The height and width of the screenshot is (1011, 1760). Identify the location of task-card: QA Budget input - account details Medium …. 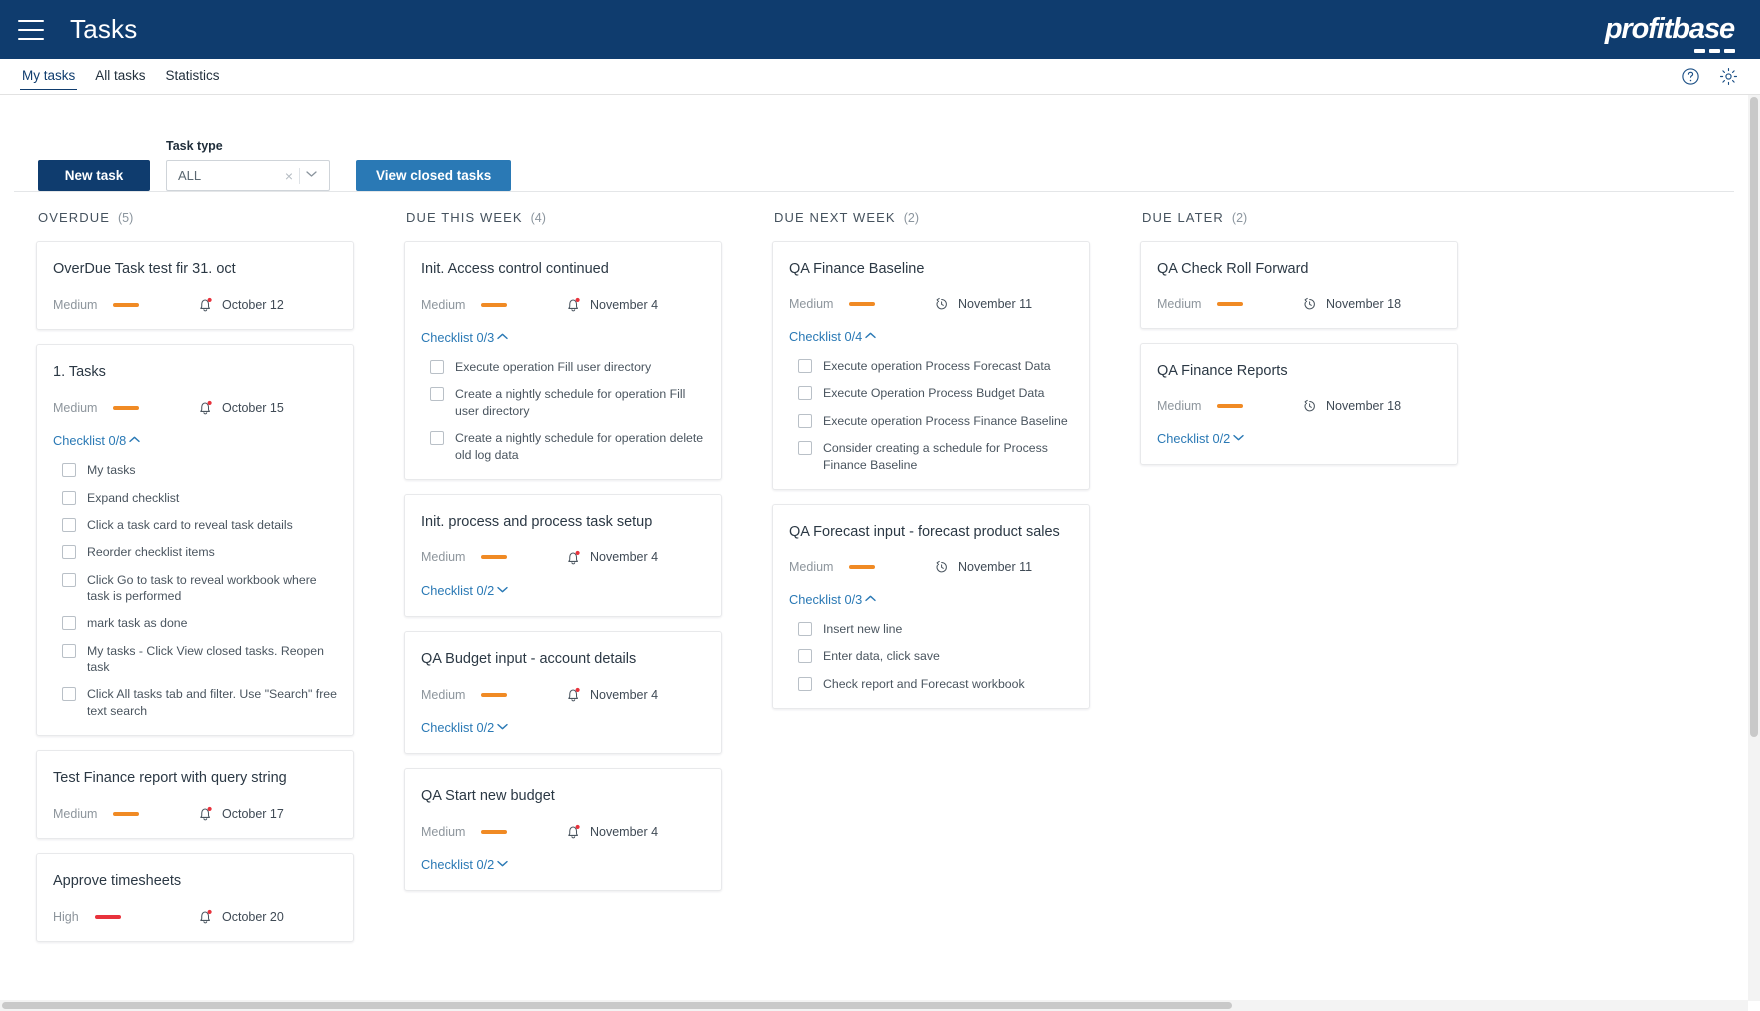
(563, 692).